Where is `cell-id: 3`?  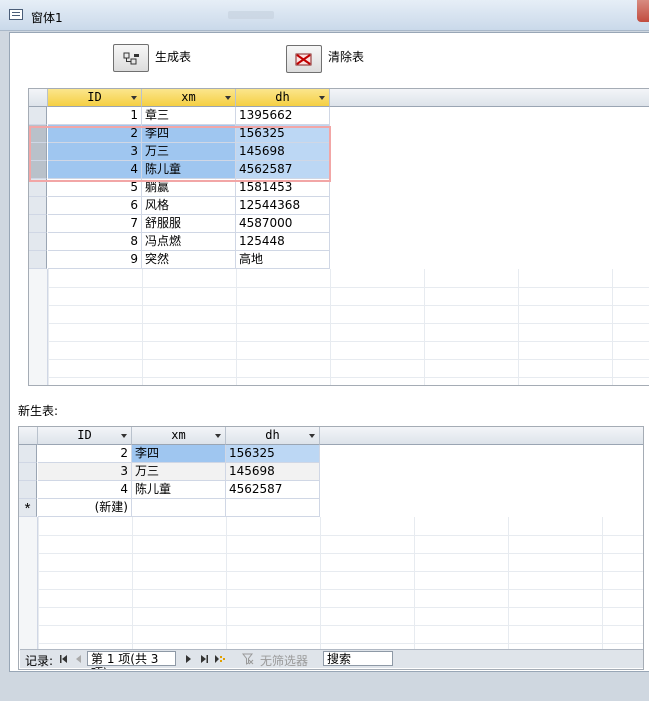 cell-id: 3 is located at coordinates (85, 472).